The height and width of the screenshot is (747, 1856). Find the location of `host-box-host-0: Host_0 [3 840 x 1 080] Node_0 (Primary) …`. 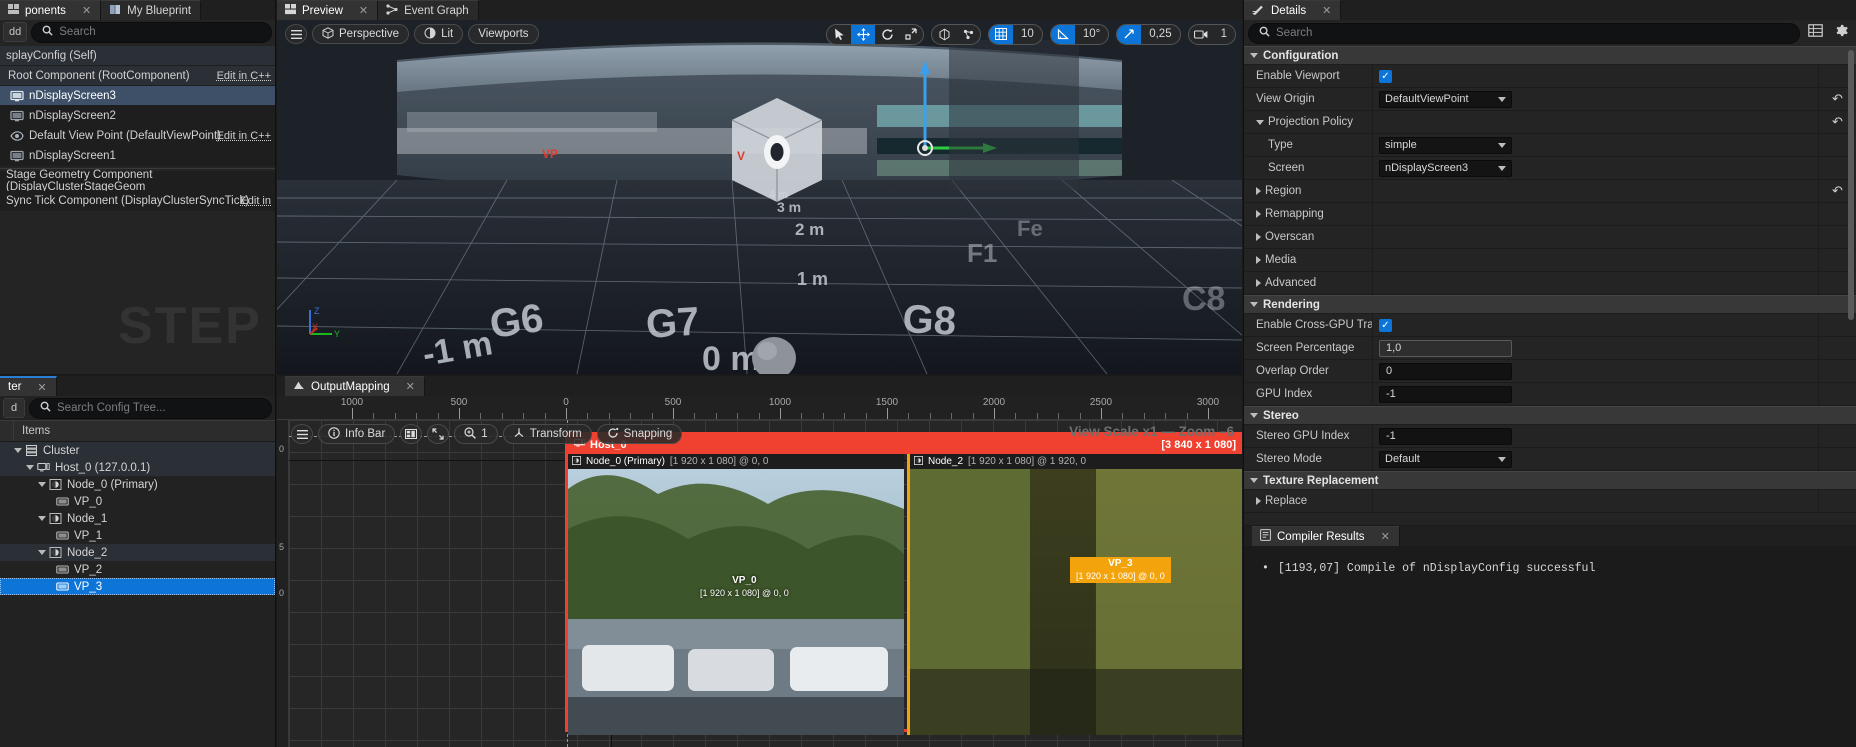

host-box-host-0: Host_0 [3 840 x 1 080] Node_0 (Primary) … is located at coordinates (903, 583).